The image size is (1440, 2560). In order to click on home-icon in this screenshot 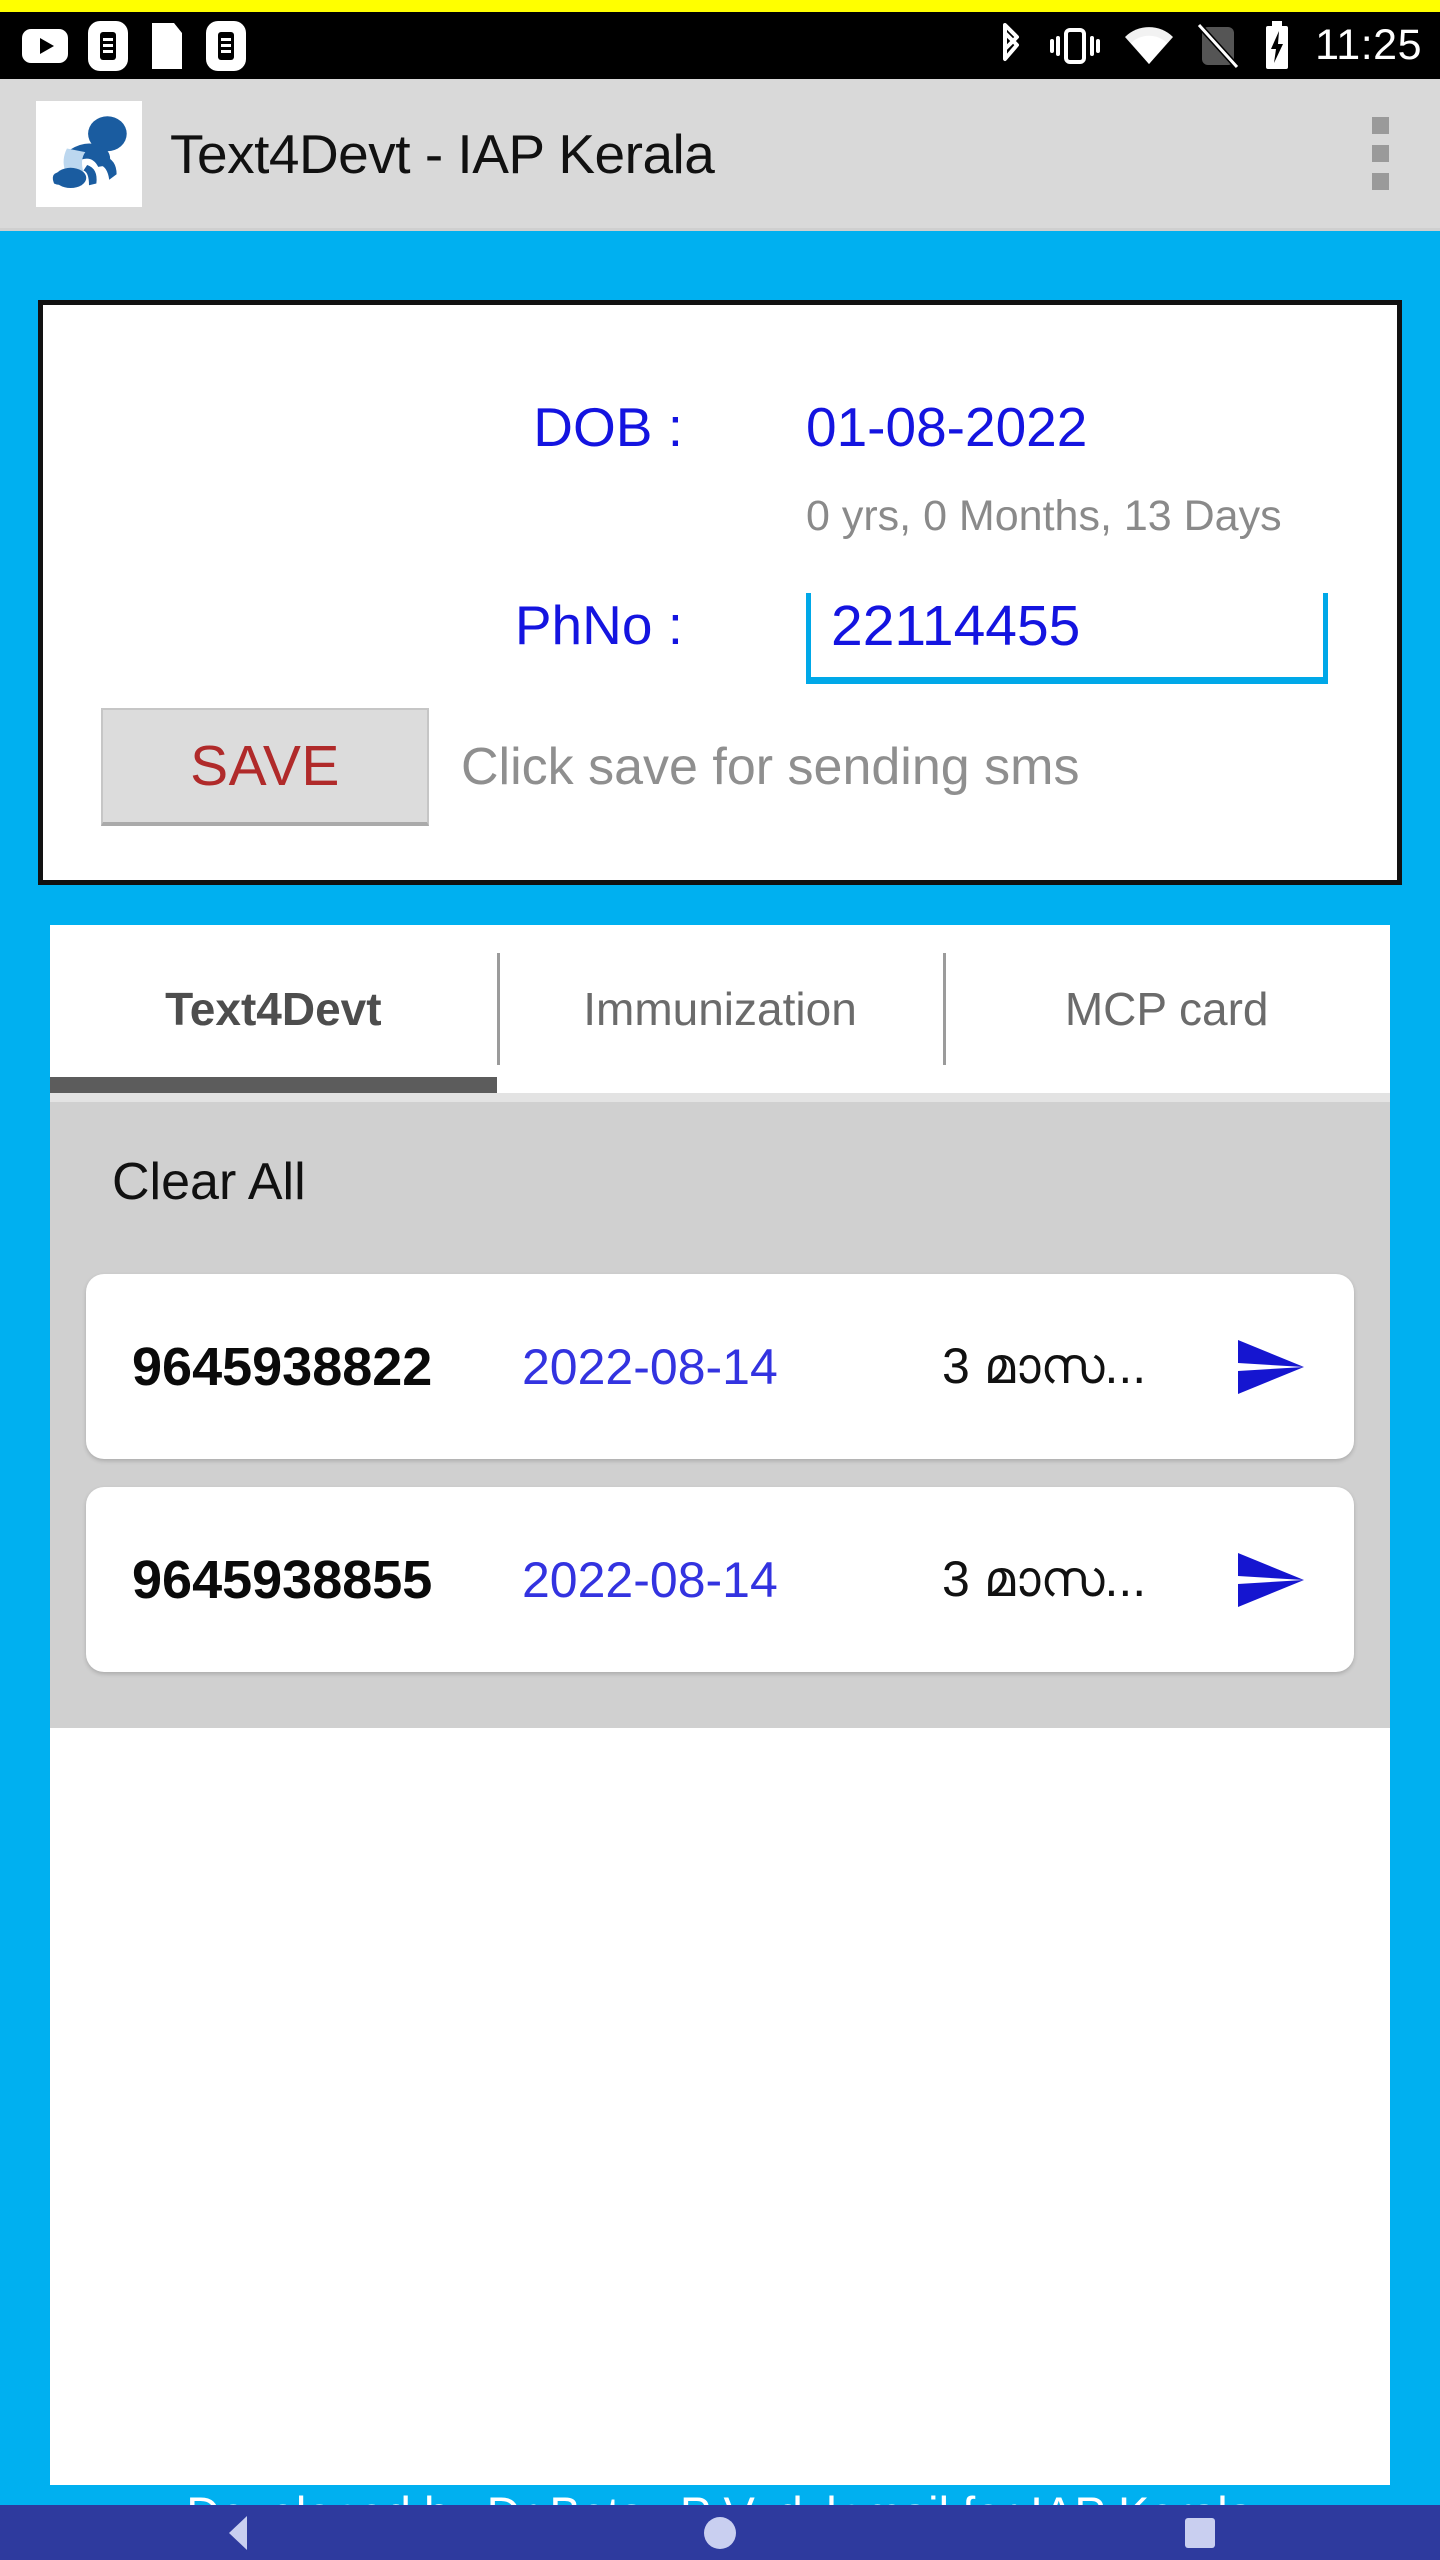, I will do `click(720, 2533)`.